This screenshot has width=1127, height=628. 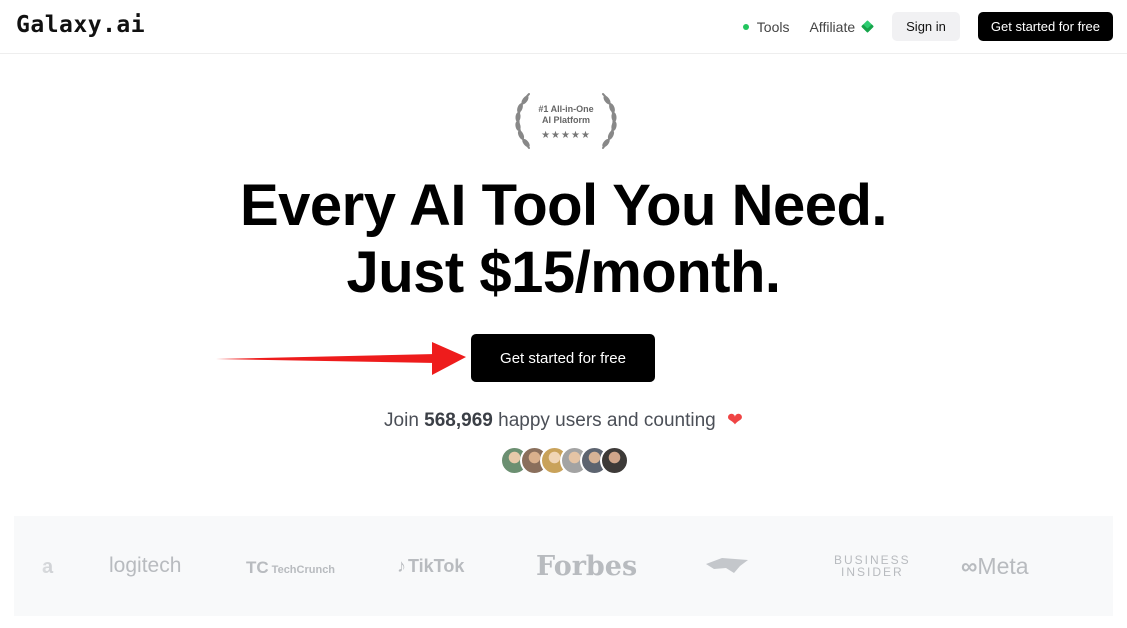 What do you see at coordinates (80, 25) in the screenshot?
I see `brand-logo: Galaxy.ai` at bounding box center [80, 25].